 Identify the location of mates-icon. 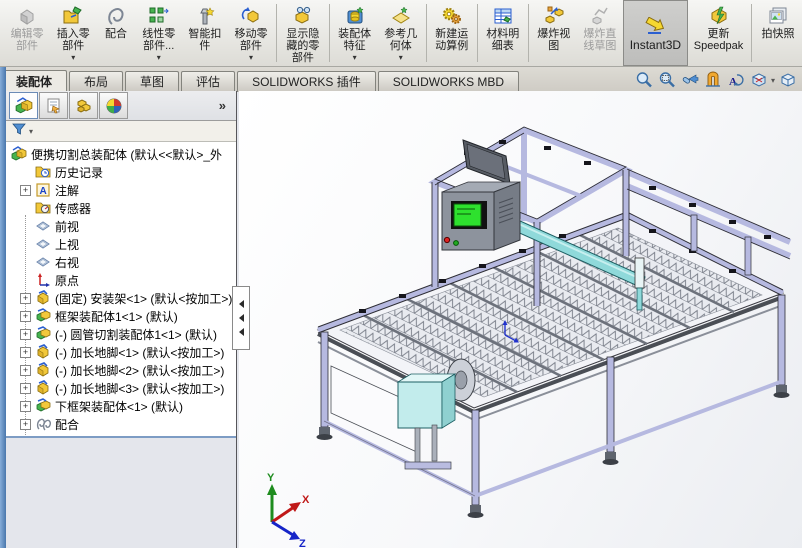
(43, 424).